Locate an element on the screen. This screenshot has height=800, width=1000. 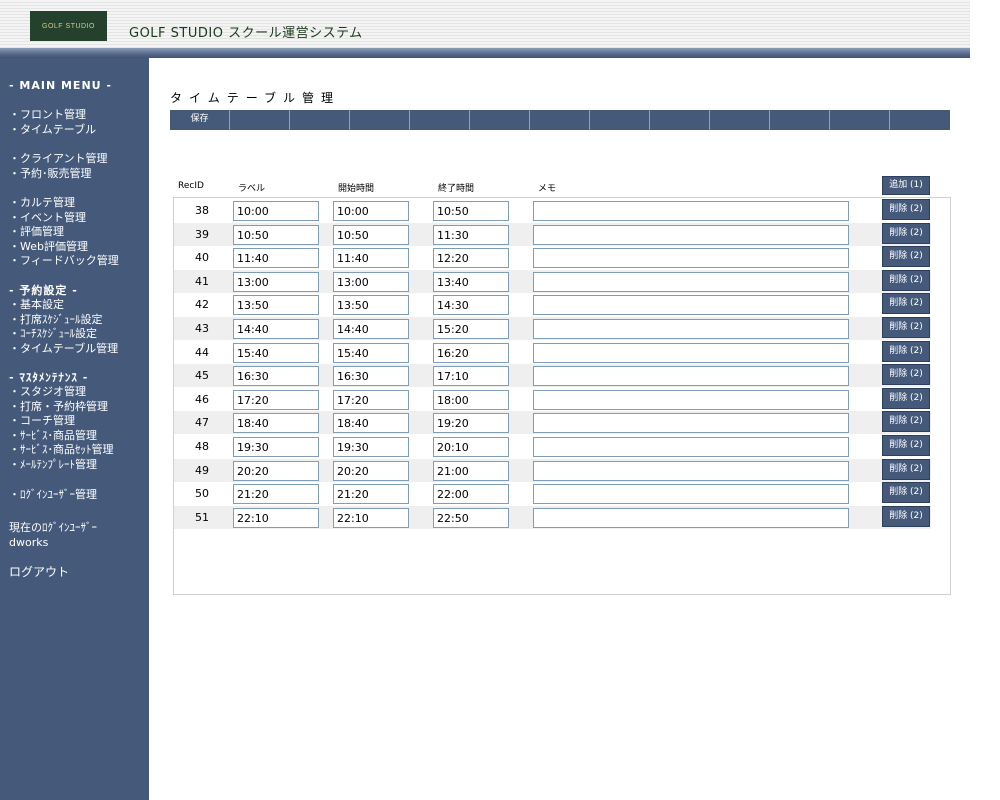
sidebar-item-coach: ・コーチ管理 is located at coordinates (61, 421).